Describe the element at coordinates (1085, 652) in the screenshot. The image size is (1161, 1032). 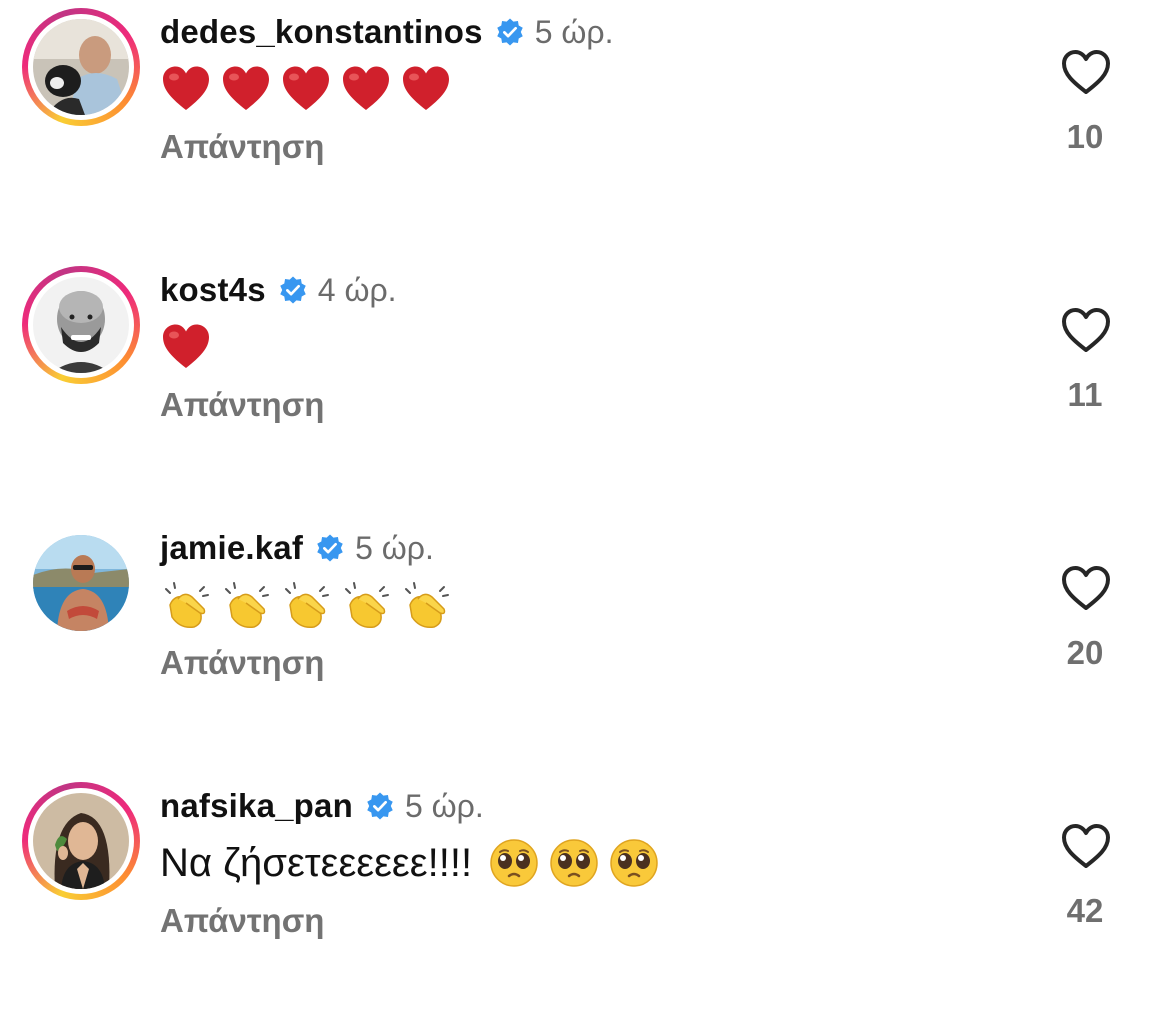
I see `like-count: 20` at that location.